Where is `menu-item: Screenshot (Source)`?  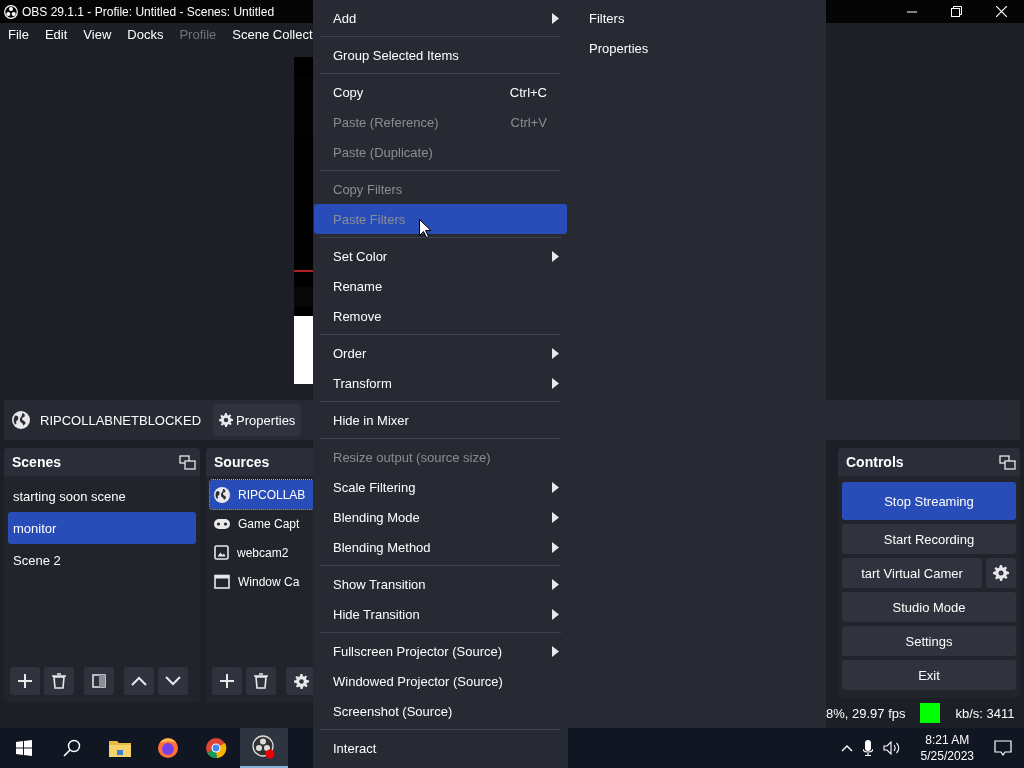
menu-item: Screenshot (Source) is located at coordinates (440, 711).